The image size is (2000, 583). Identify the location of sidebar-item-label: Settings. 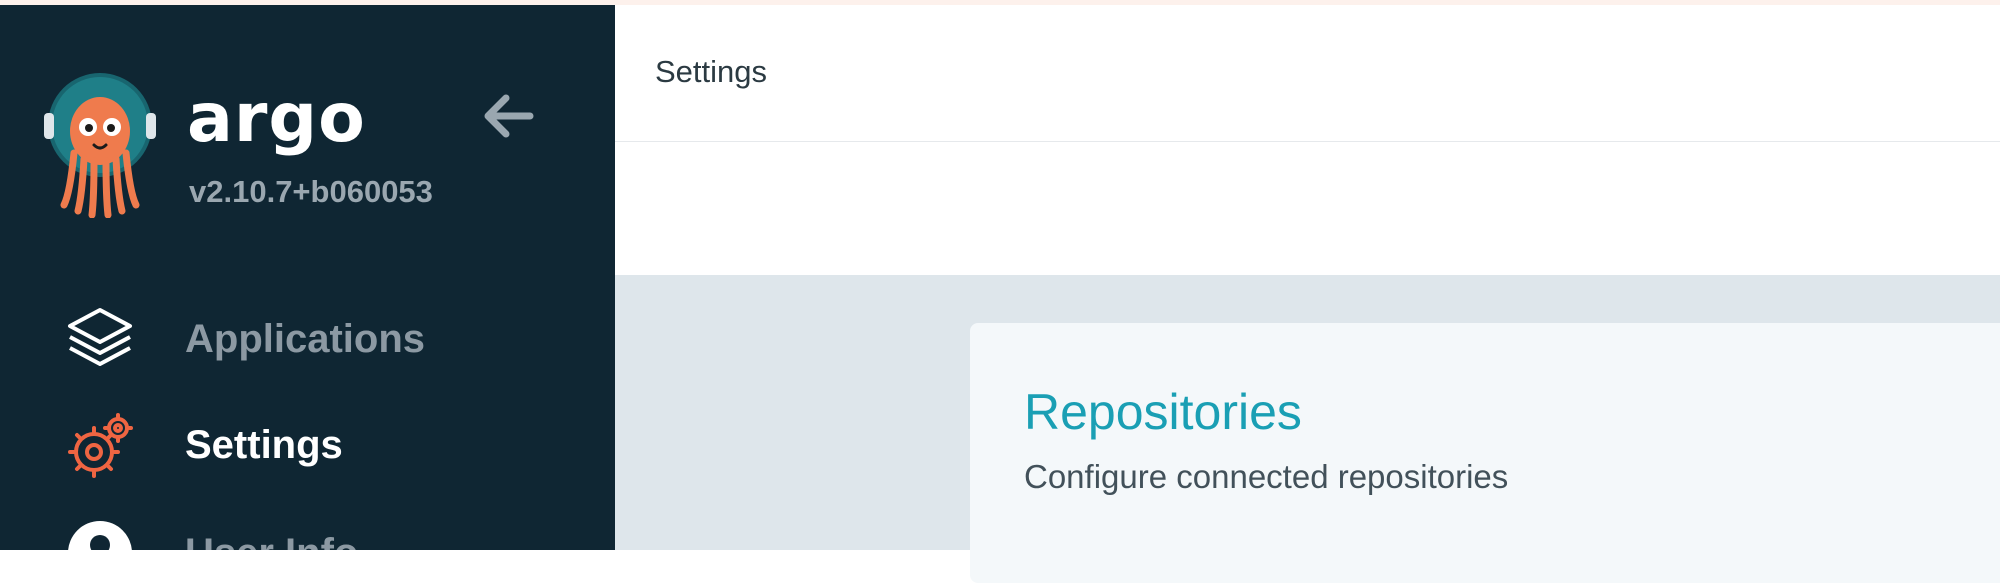
(264, 445).